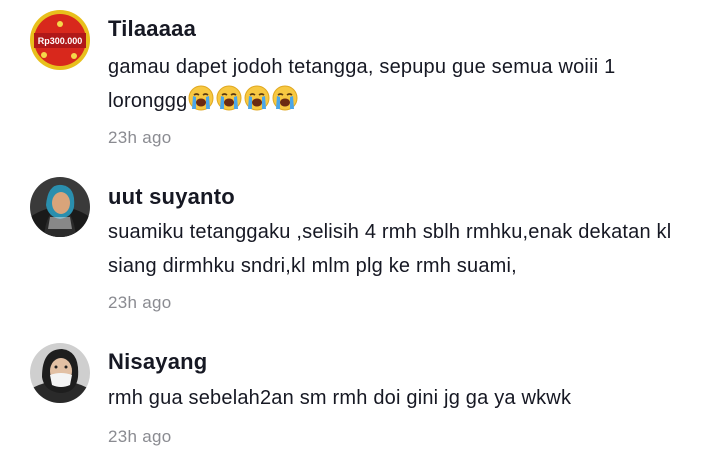 Image resolution: width=721 pixels, height=463 pixels. I want to click on comment-username: Tilaaaaa, so click(152, 29).